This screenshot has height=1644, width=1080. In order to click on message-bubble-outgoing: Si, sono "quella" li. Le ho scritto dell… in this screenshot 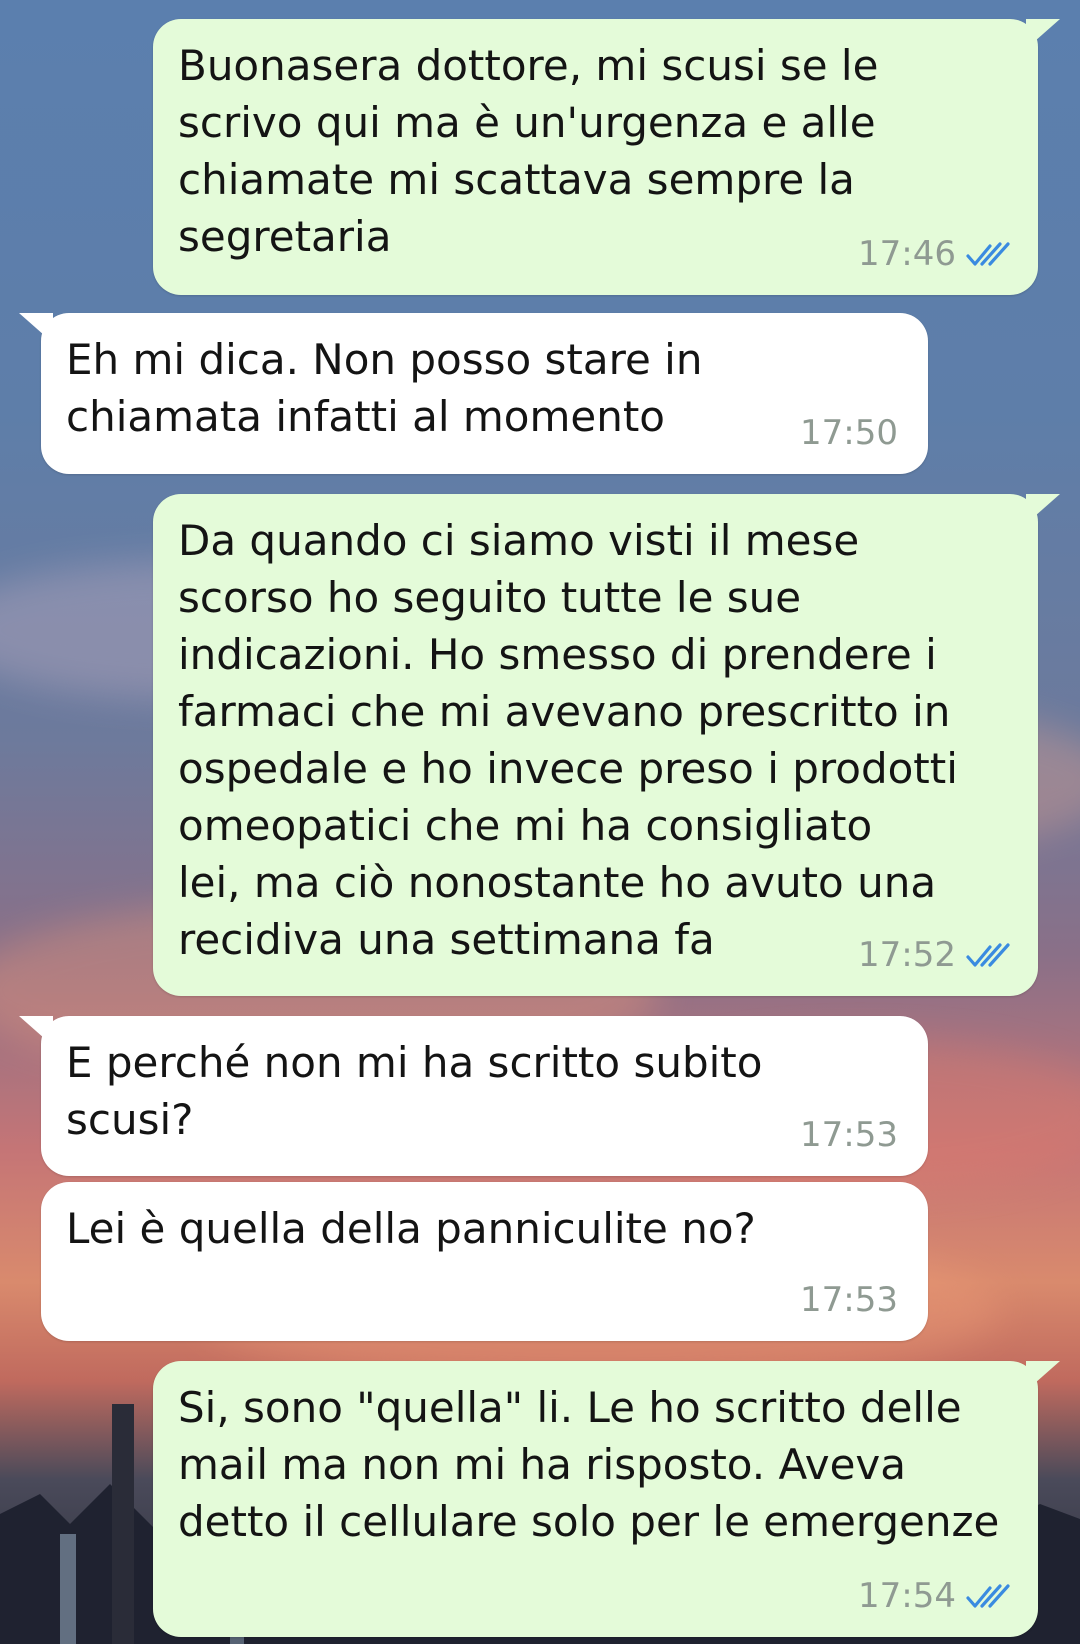, I will do `click(606, 1499)`.